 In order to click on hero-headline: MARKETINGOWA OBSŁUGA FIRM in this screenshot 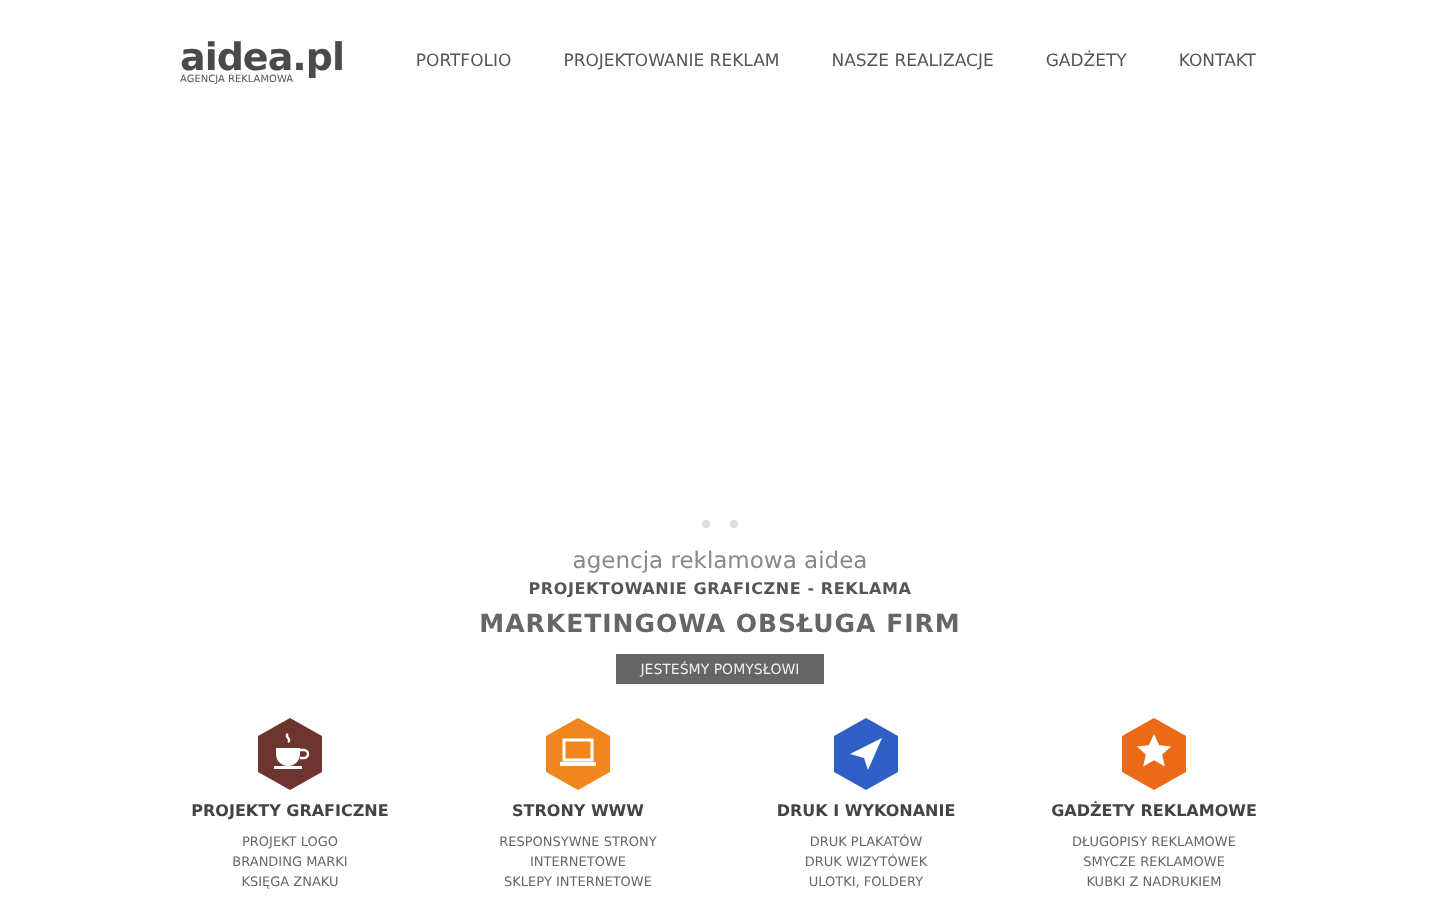, I will do `click(720, 623)`.